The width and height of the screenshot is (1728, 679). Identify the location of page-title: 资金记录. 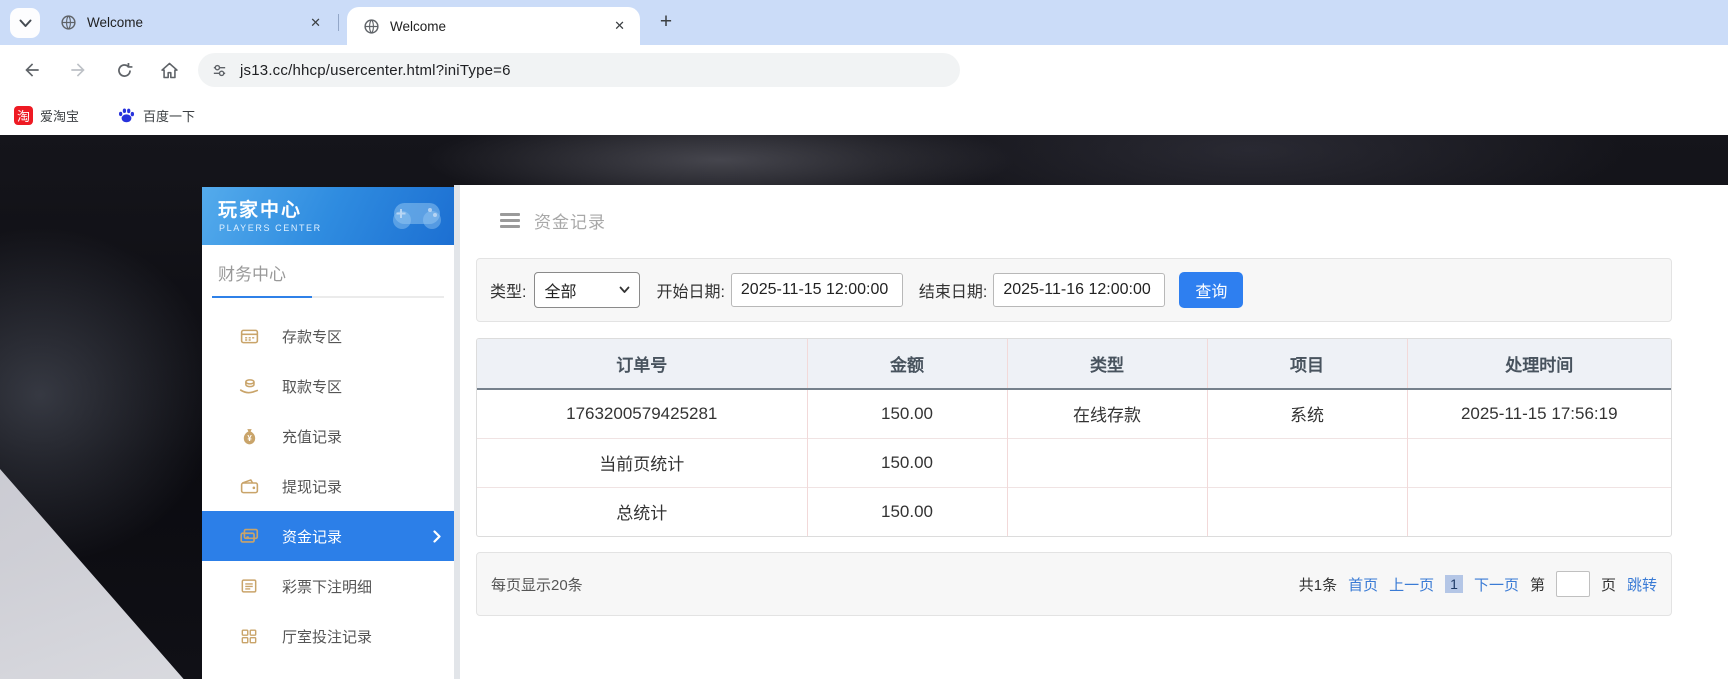
(570, 222).